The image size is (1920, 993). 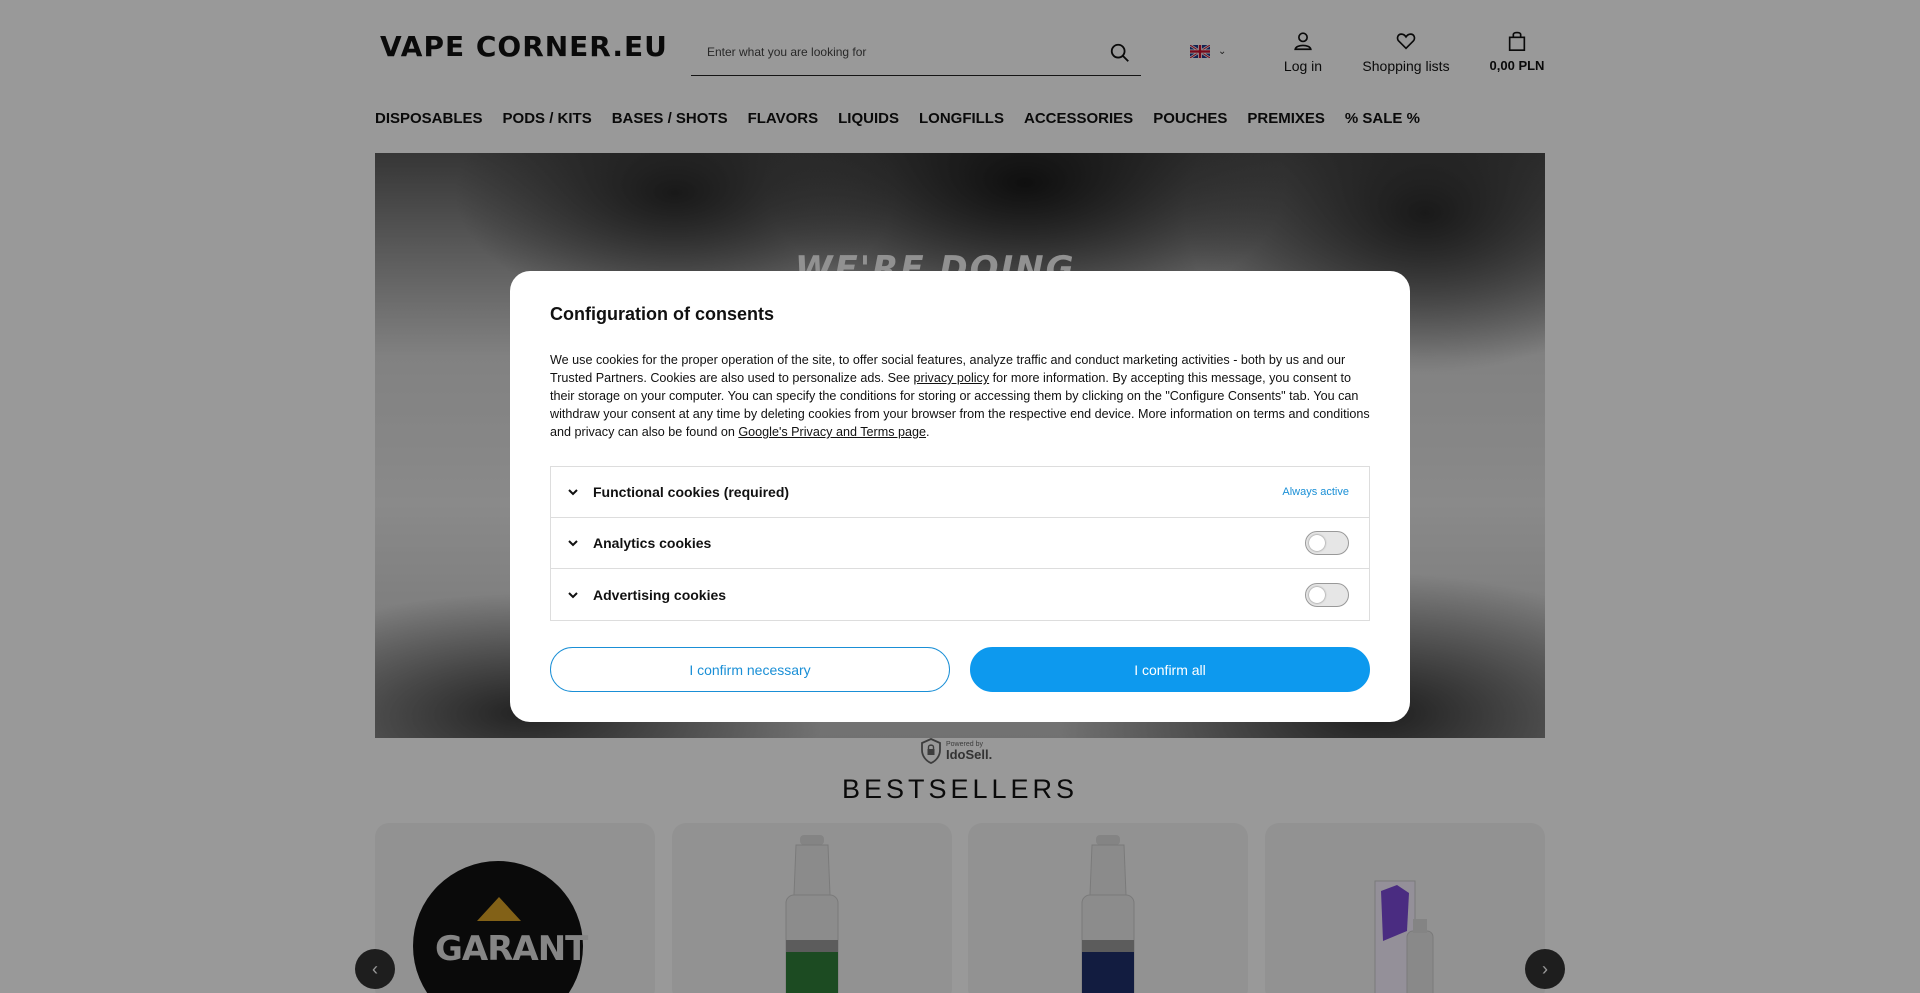 I want to click on analytics-cookies-row: Analytics cookies, so click(x=960, y=543).